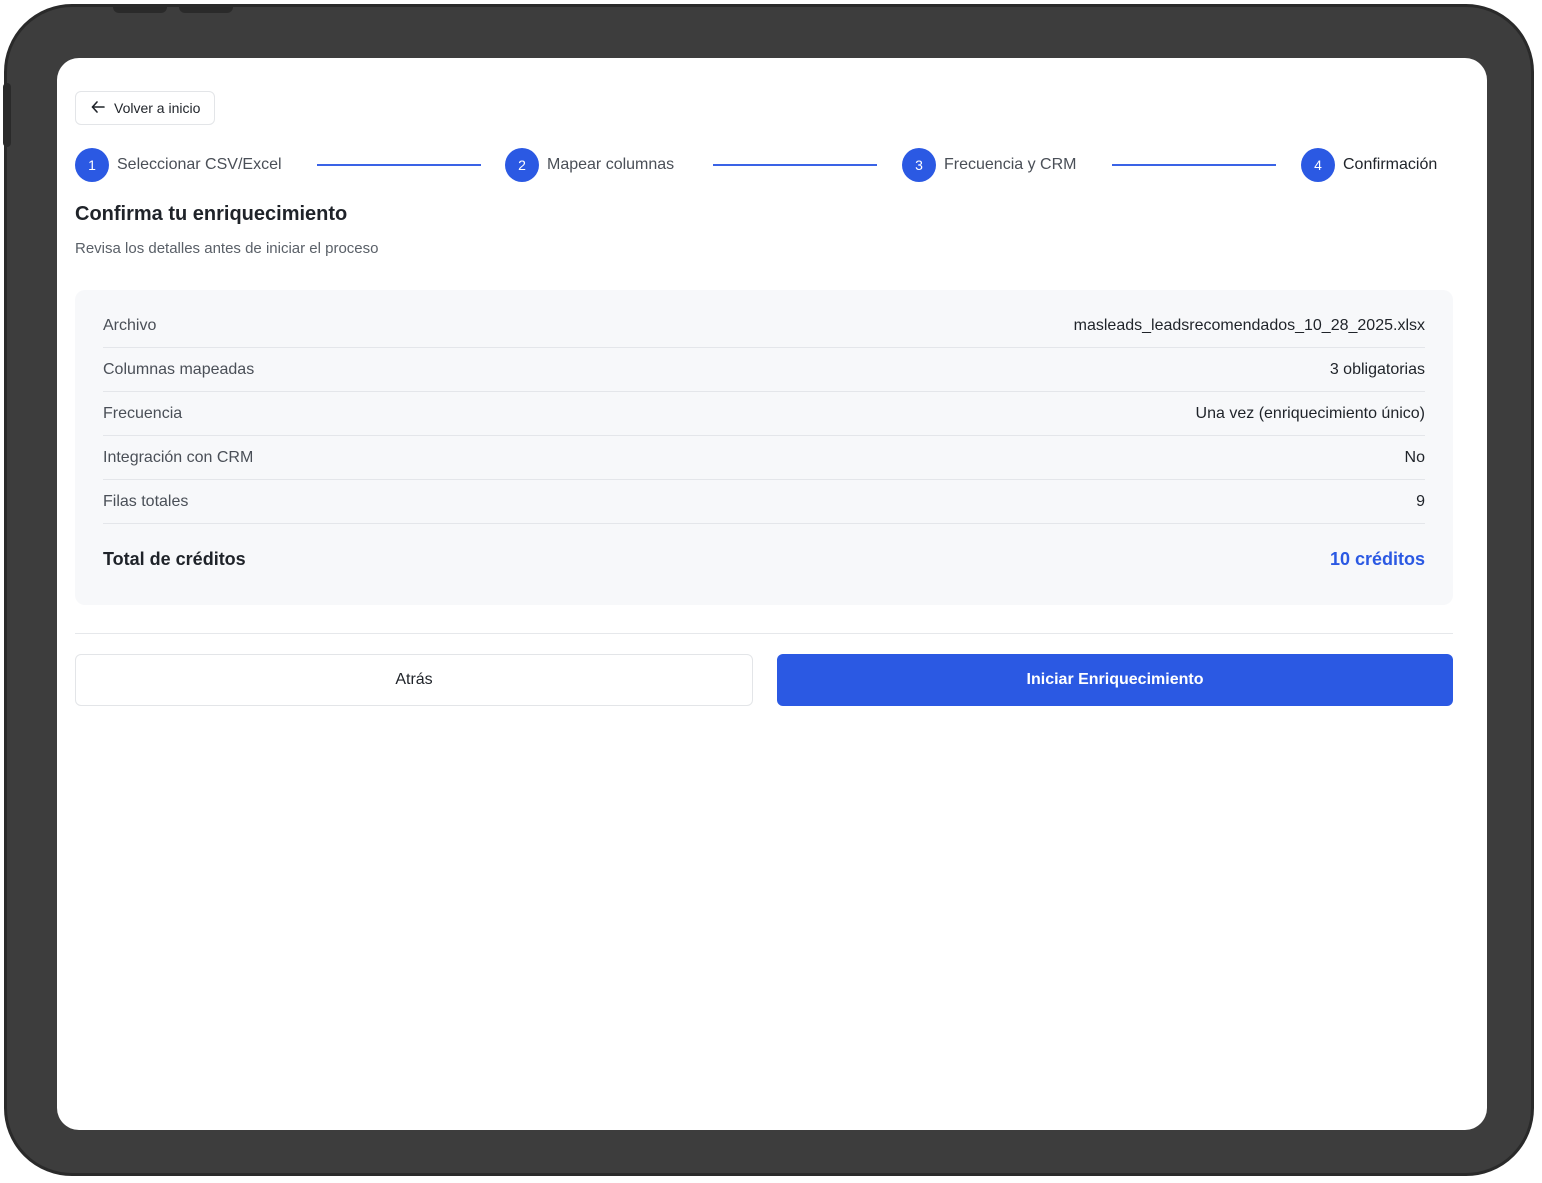 The image size is (1542, 1183). I want to click on back-to-home-button: Volver a inicio, so click(145, 108).